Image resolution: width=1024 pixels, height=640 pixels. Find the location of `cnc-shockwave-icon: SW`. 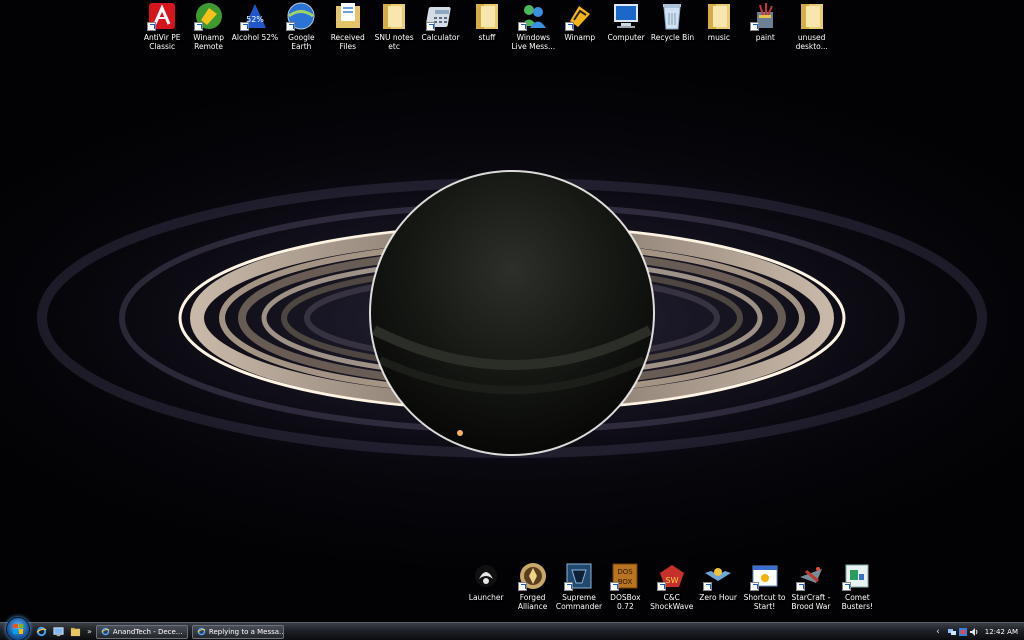

cnc-shockwave-icon: SW is located at coordinates (671, 576).